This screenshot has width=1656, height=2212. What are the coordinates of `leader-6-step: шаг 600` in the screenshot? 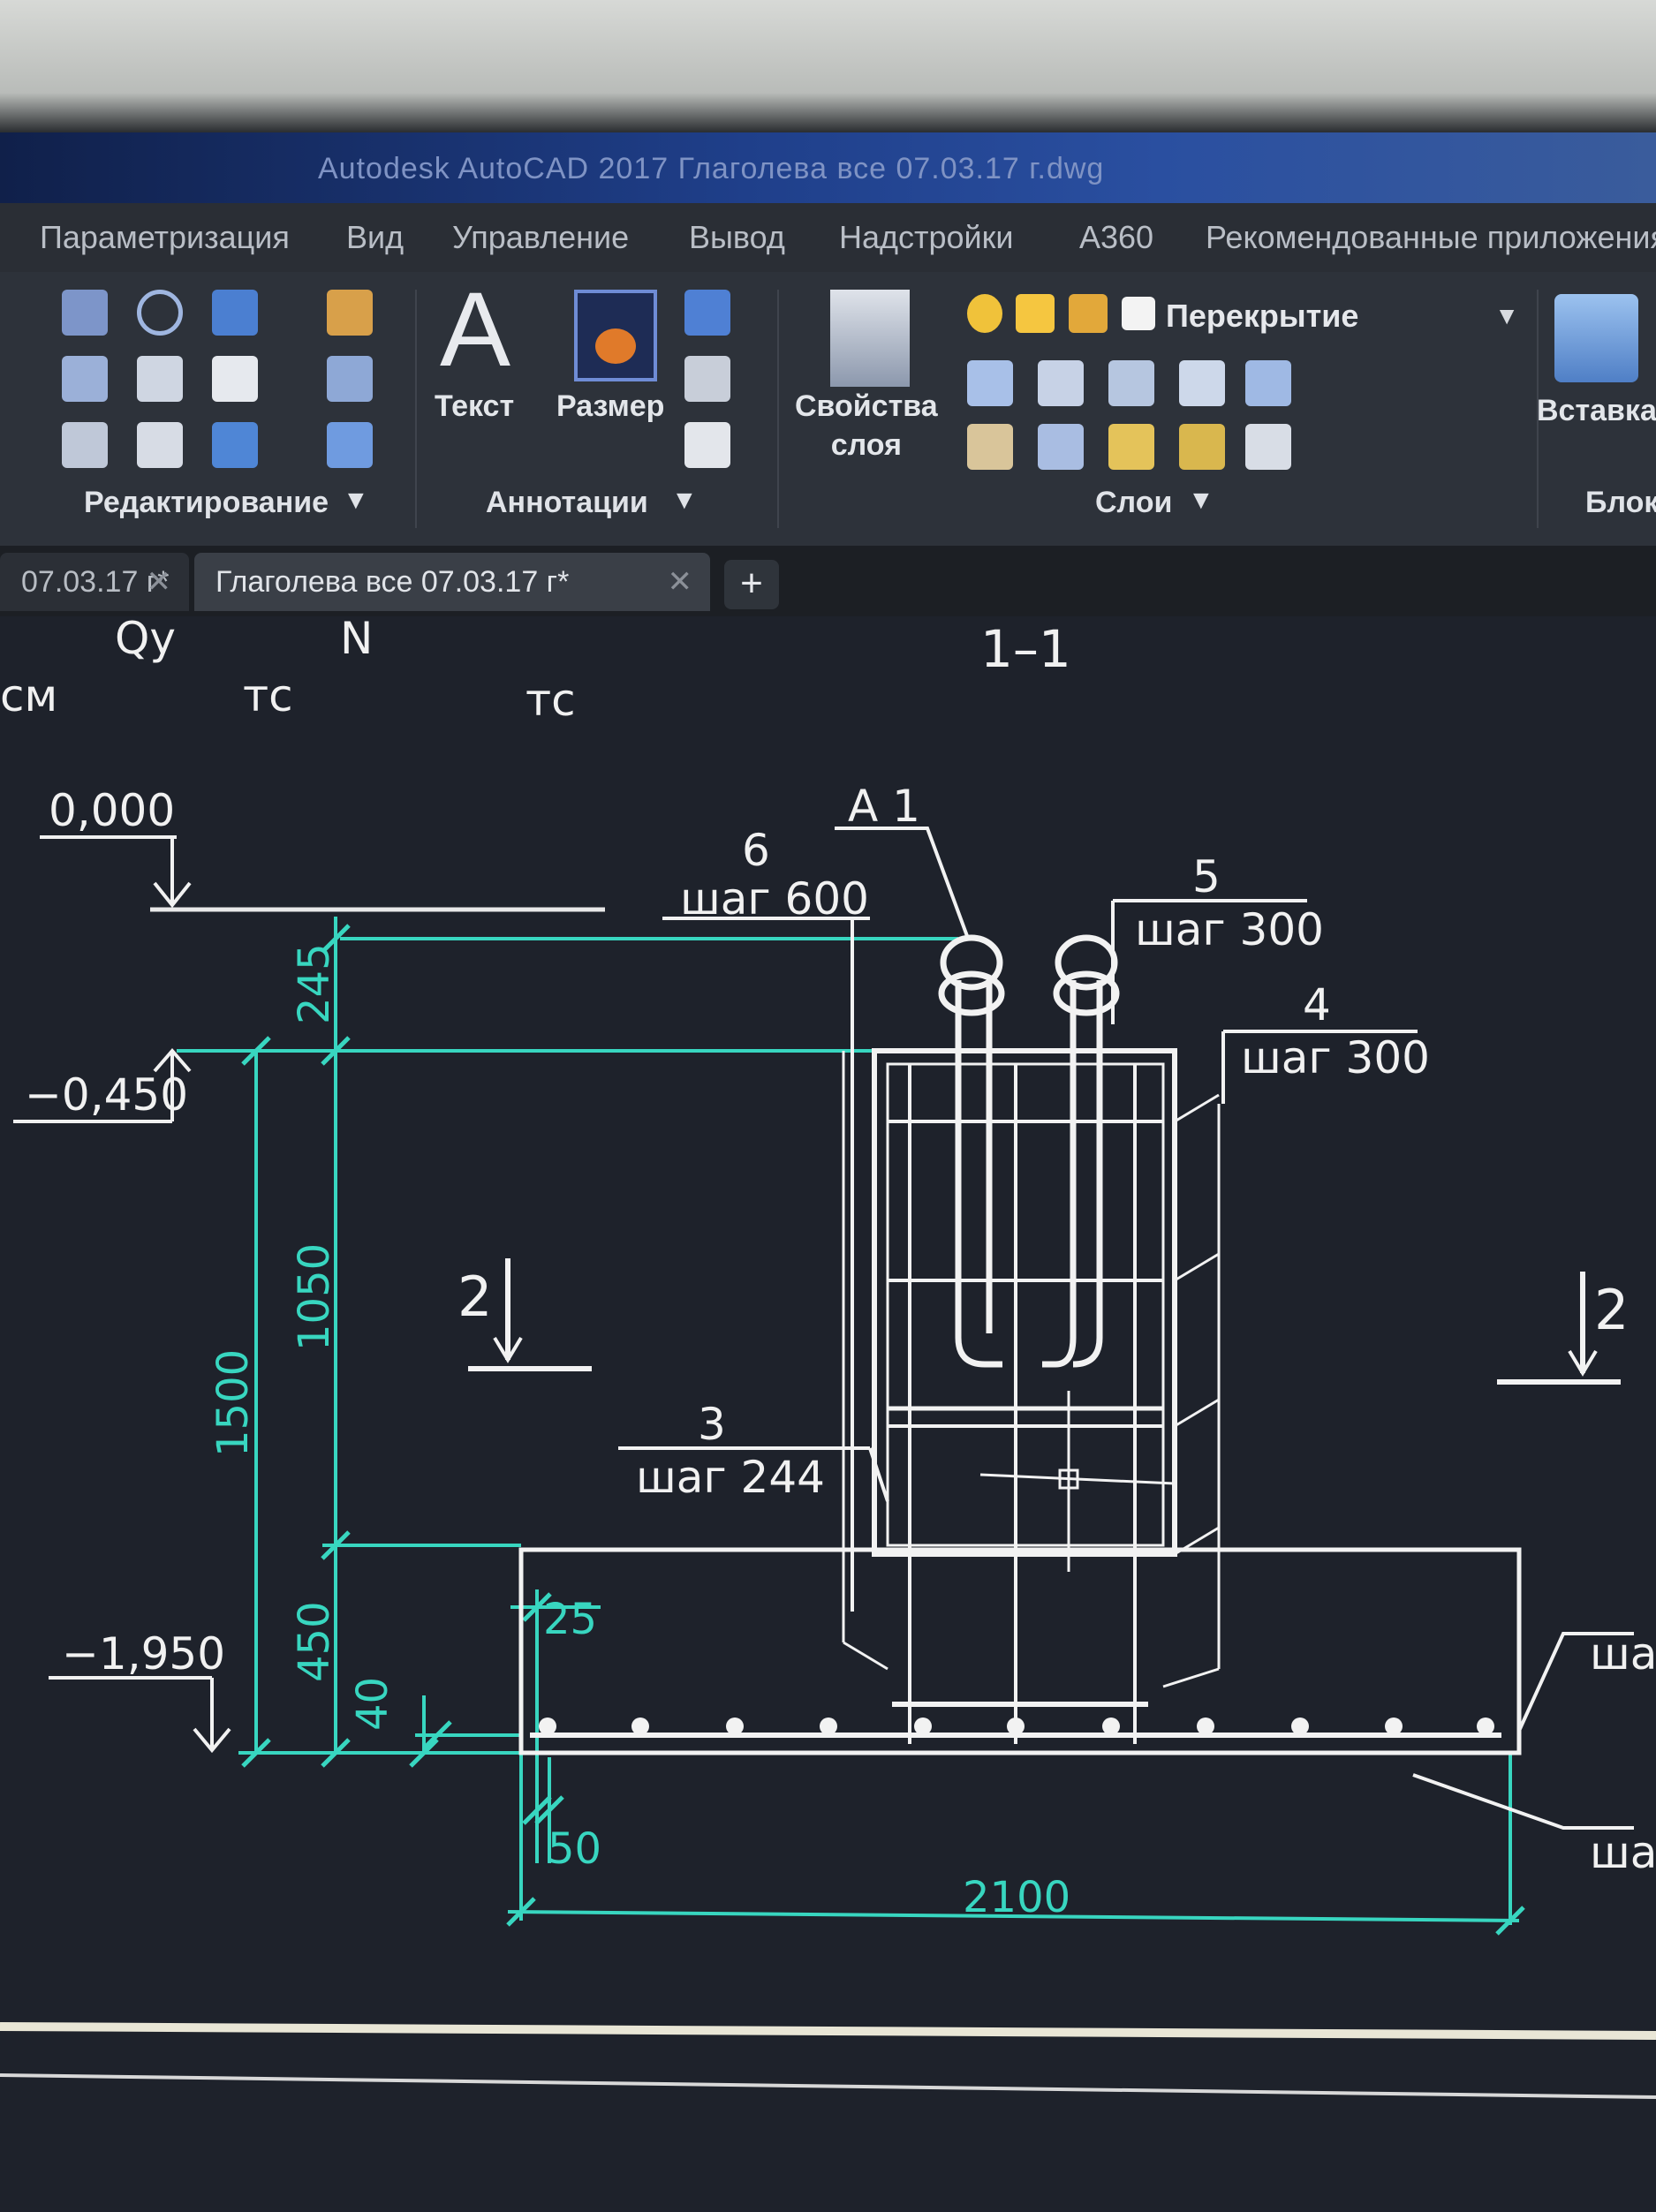 It's located at (774, 899).